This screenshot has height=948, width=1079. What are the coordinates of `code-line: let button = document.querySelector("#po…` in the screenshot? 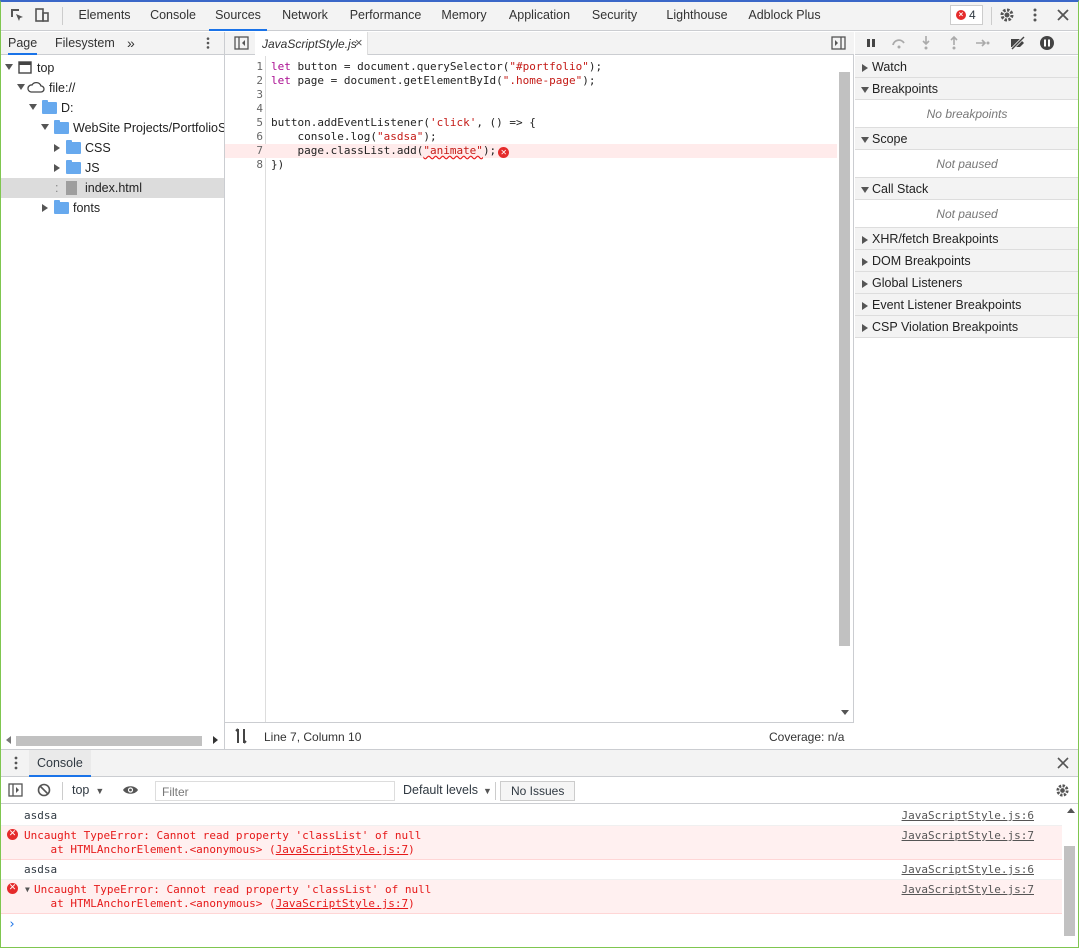 It's located at (436, 67).